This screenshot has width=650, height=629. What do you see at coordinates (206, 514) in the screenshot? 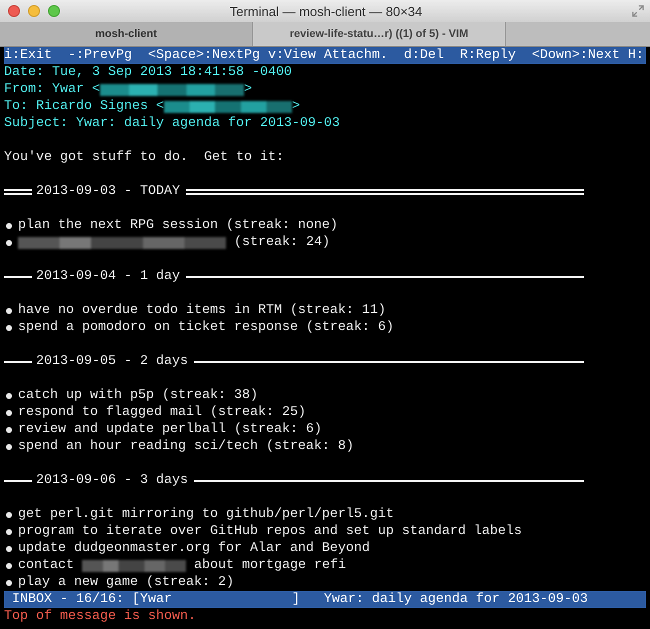
I see `agenda-item: get perl.git mirroring to github/perl/perl5.git` at bounding box center [206, 514].